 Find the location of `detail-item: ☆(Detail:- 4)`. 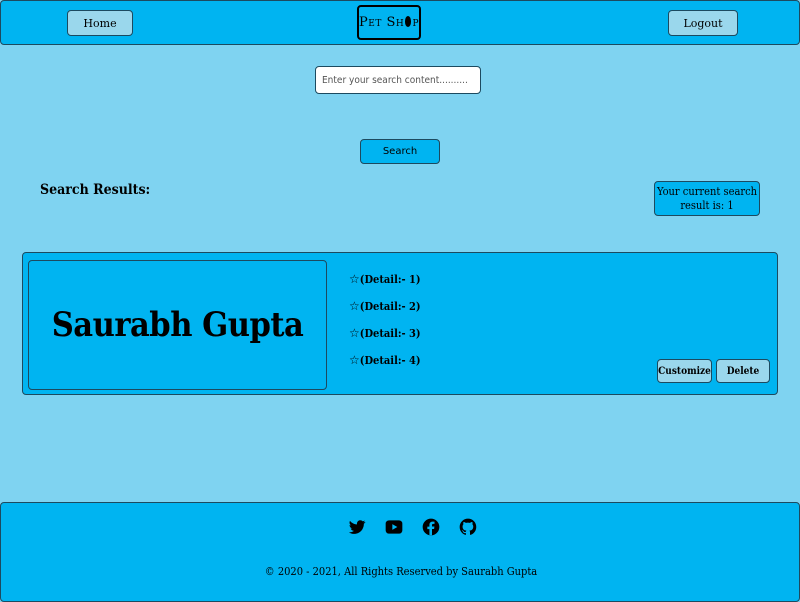

detail-item: ☆(Detail:- 4) is located at coordinates (385, 360).